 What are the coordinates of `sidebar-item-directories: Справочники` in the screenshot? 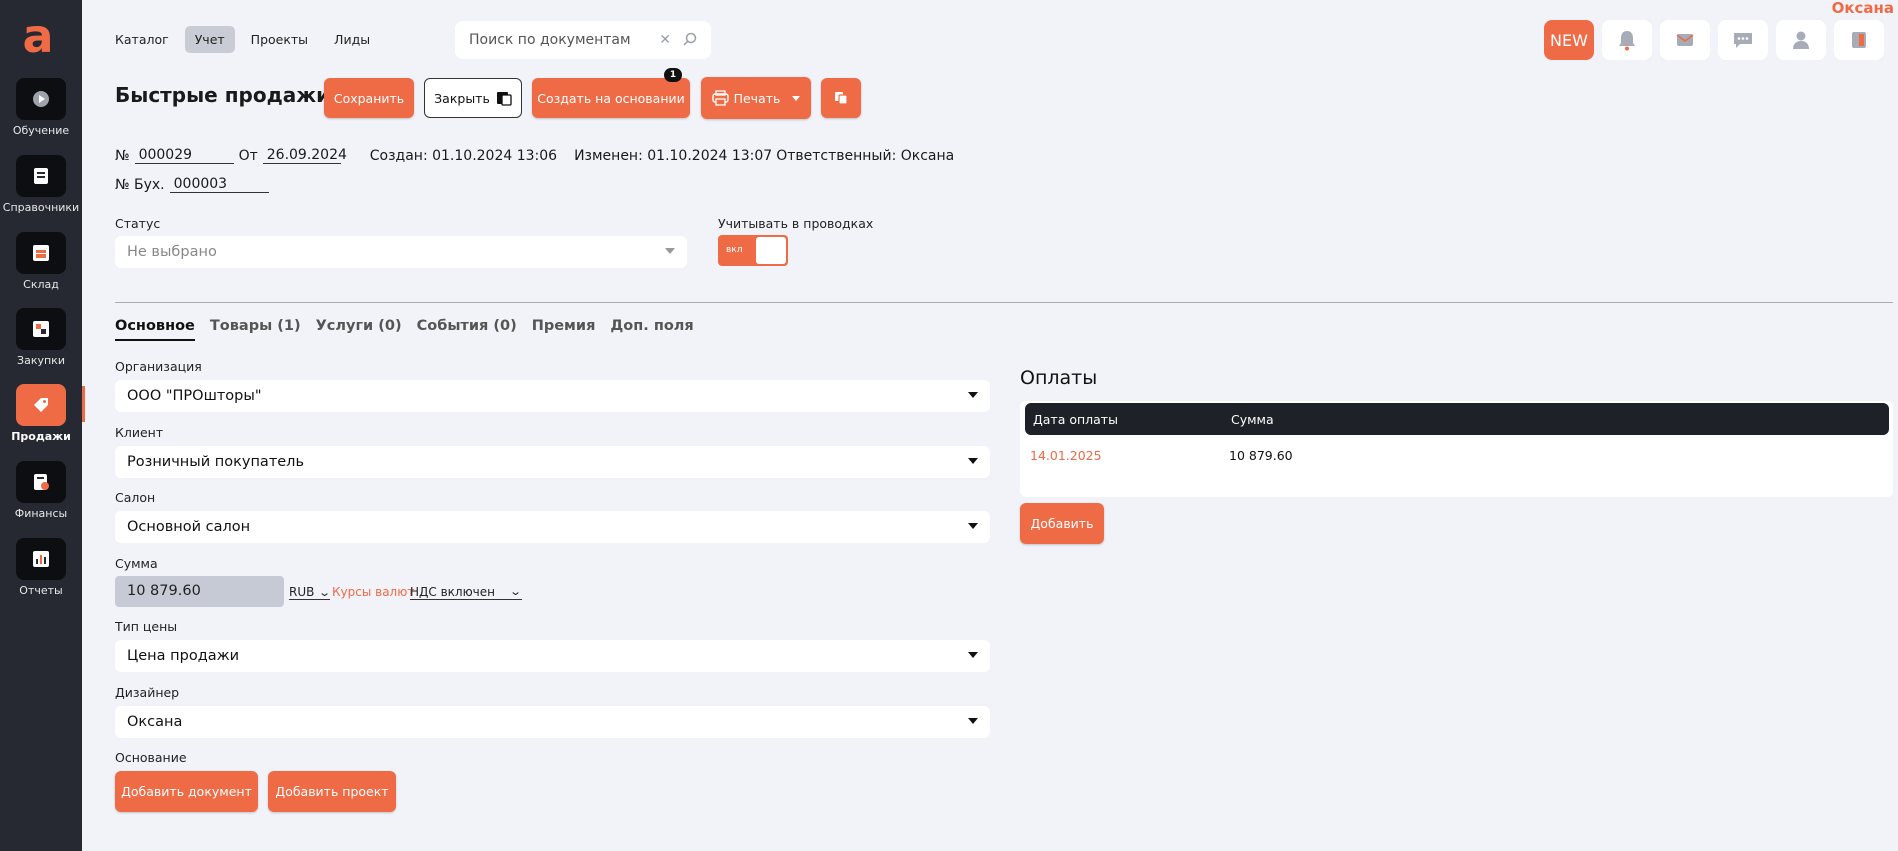 It's located at (41, 190).